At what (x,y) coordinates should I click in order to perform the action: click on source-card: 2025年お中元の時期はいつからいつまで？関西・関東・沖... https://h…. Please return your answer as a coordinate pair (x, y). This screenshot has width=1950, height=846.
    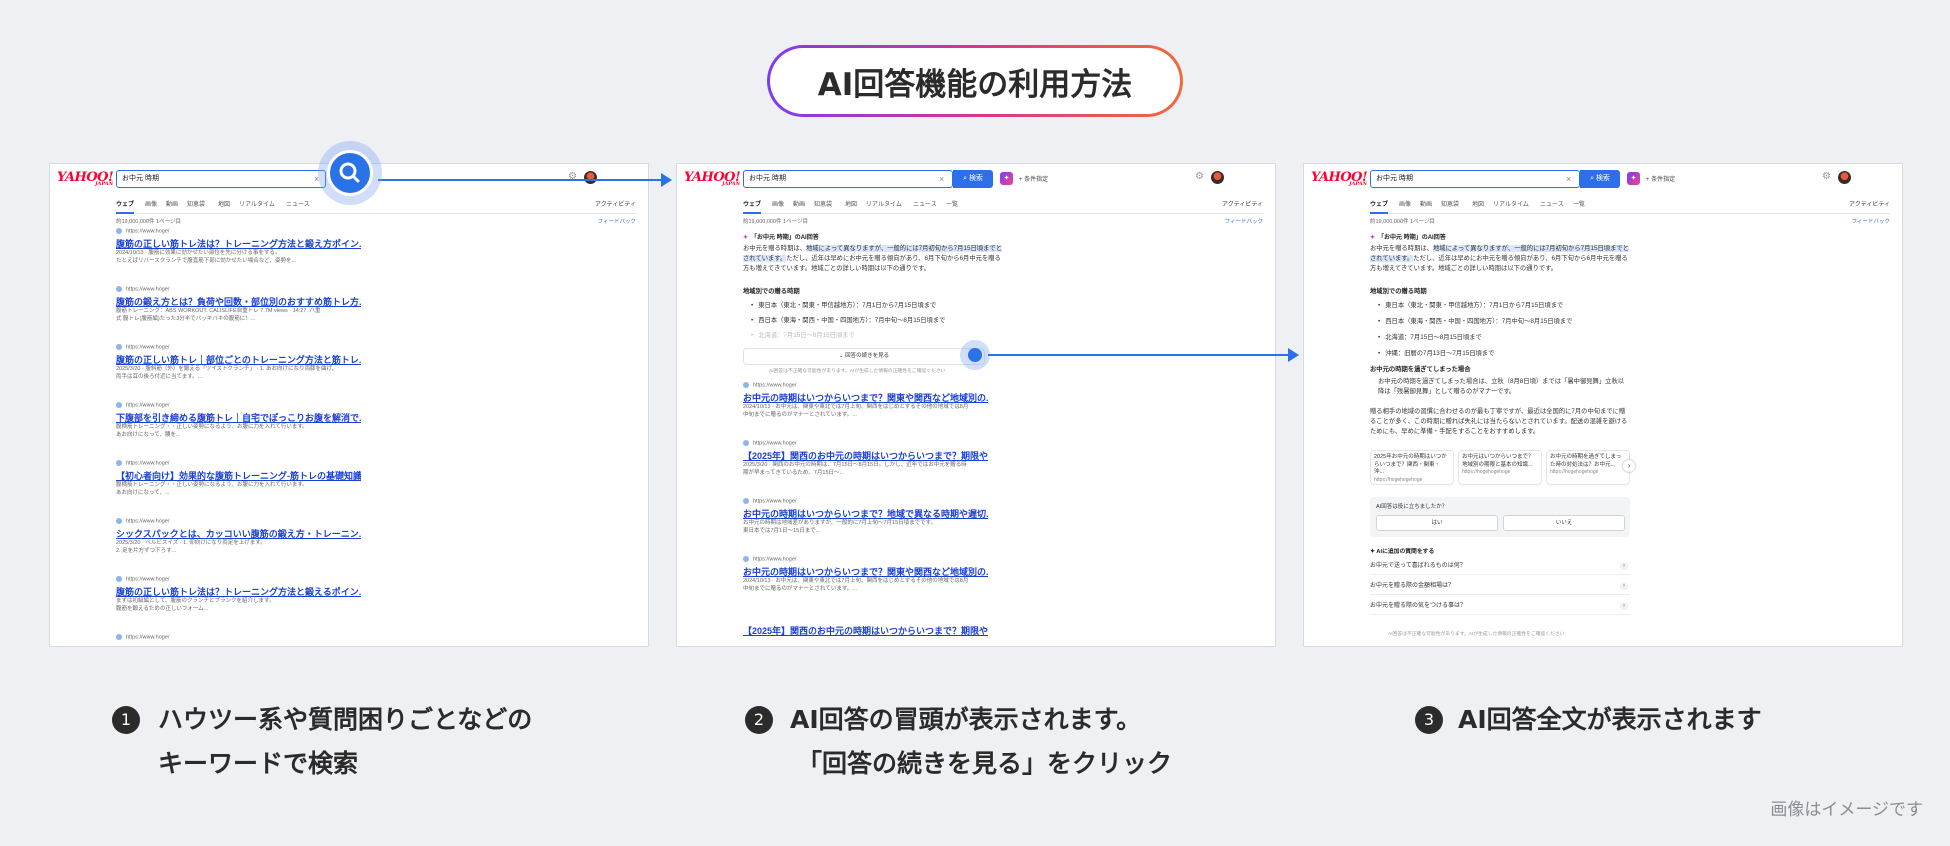
    Looking at the image, I should click on (1412, 467).